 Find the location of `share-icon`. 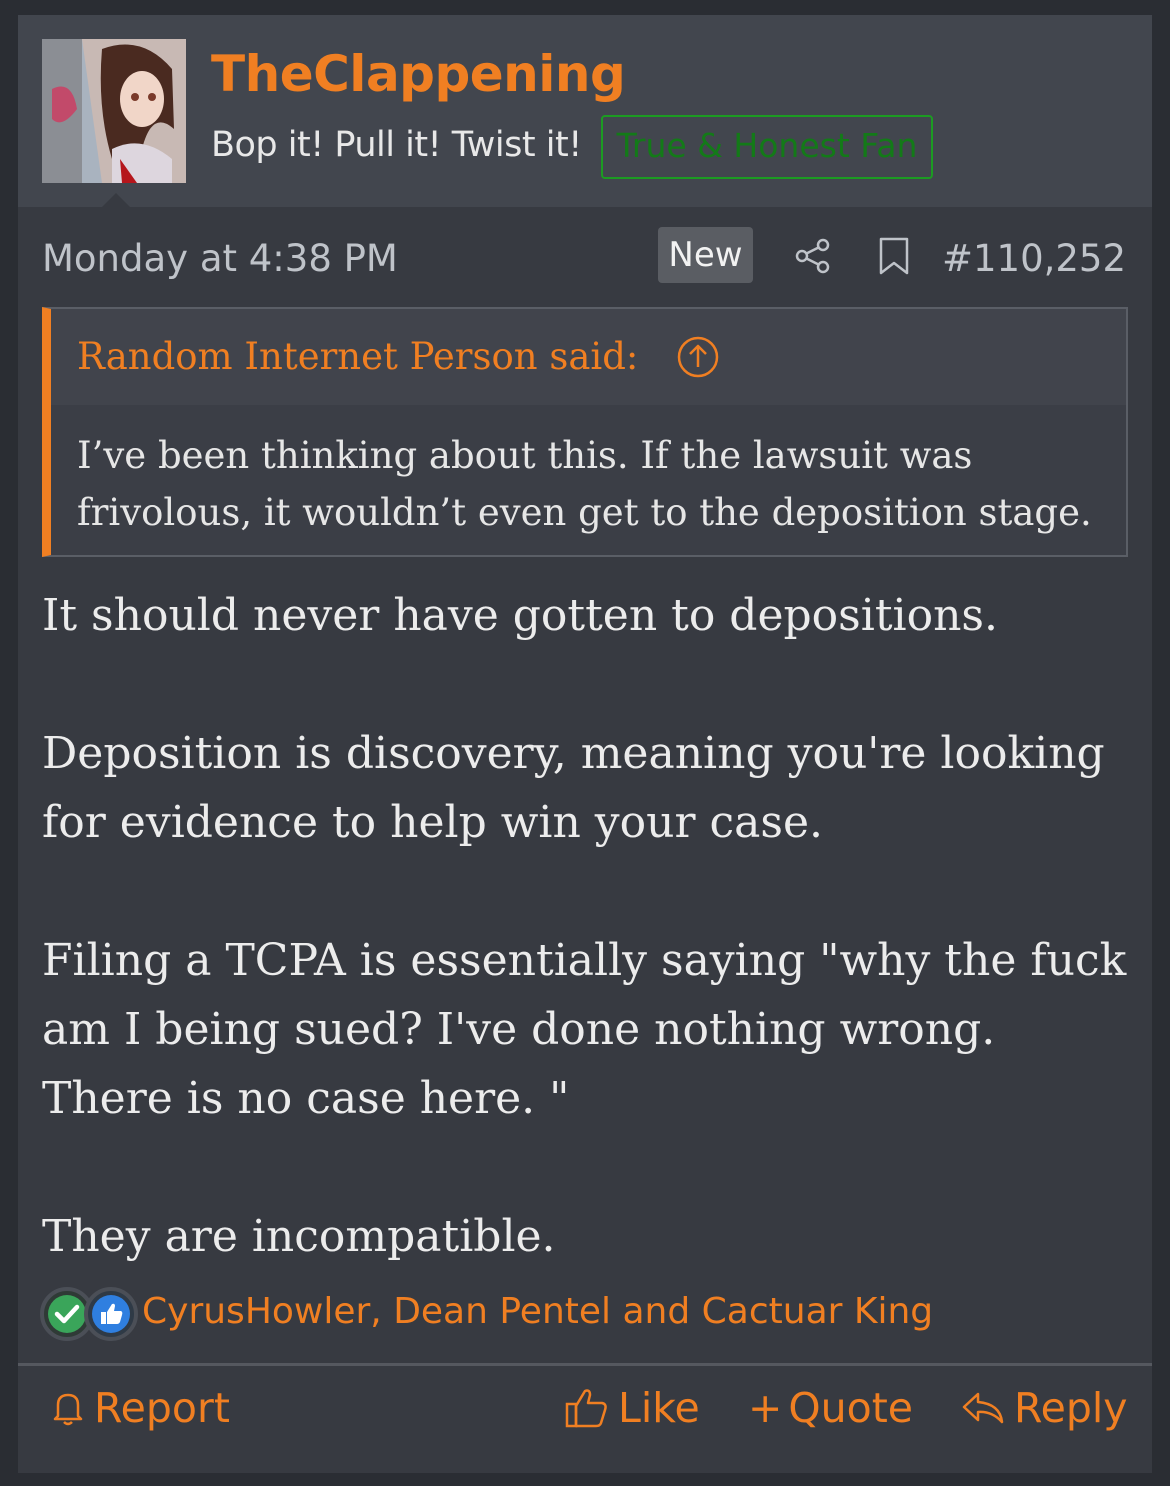

share-icon is located at coordinates (813, 256).